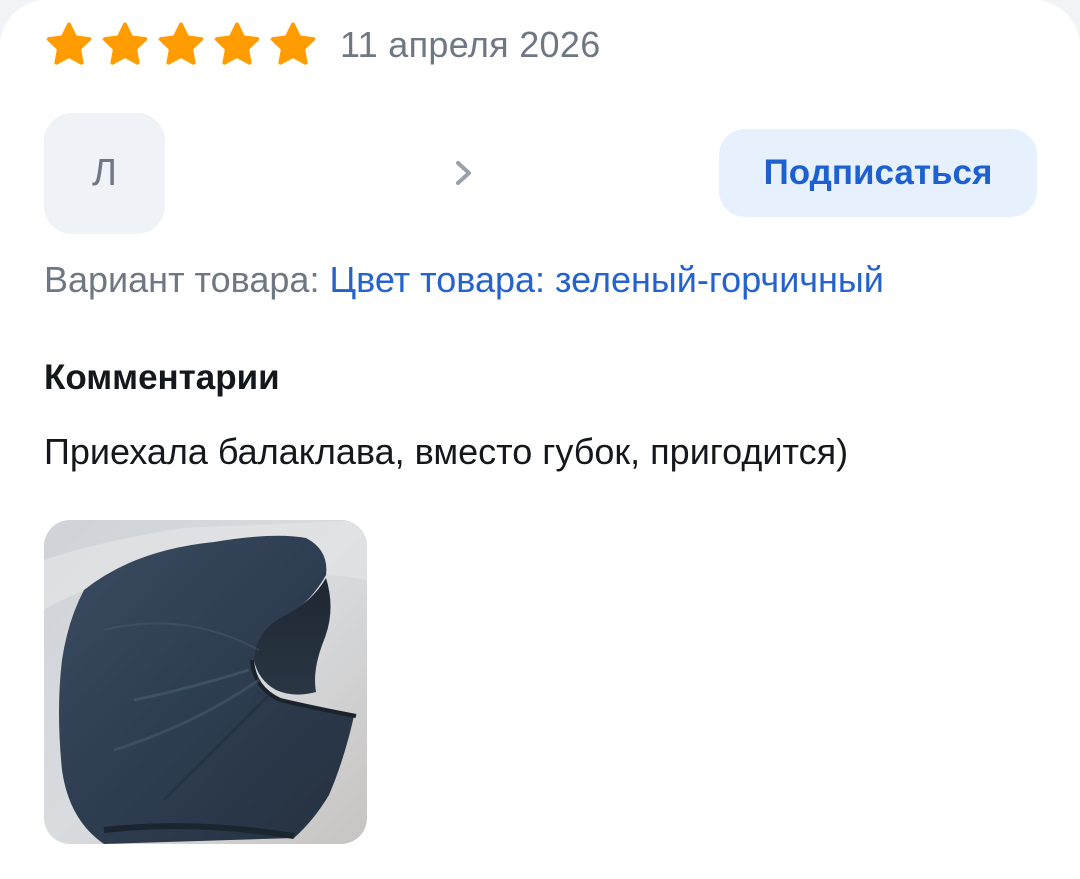 The width and height of the screenshot is (1080, 879). I want to click on chevron-right-icon, so click(464, 173).